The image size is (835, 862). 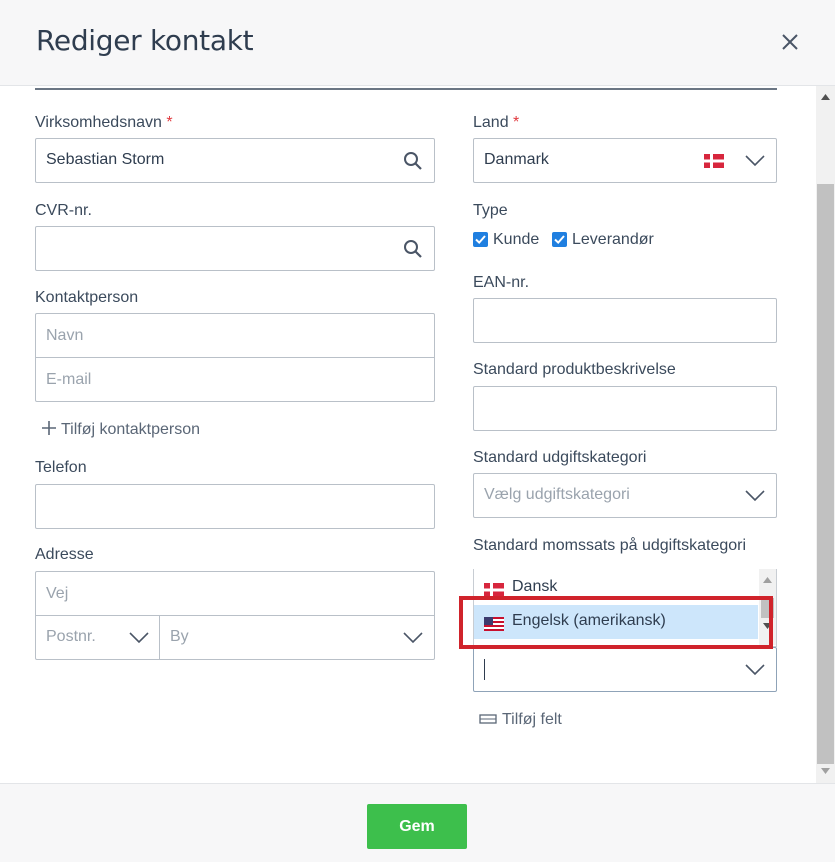 What do you see at coordinates (484, 669) in the screenshot?
I see `text-cursor` at bounding box center [484, 669].